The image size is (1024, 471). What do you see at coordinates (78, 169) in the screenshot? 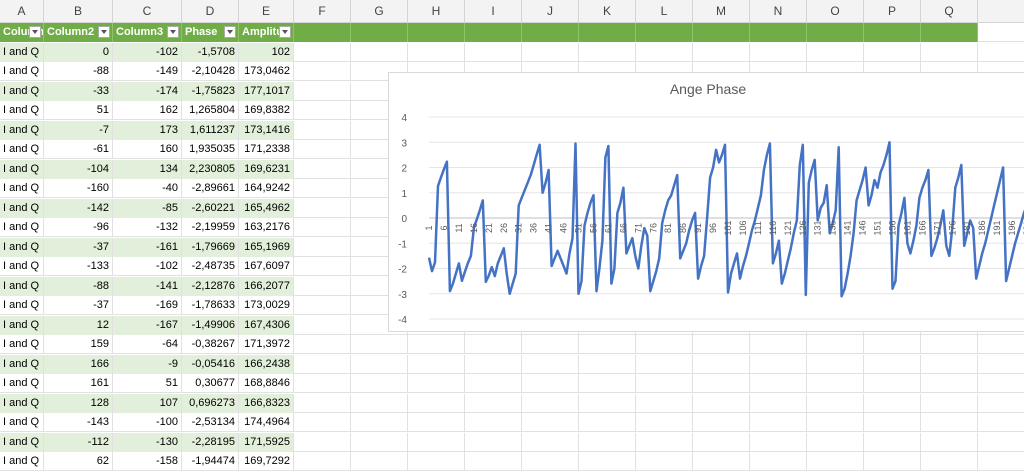
I see `table-cell: -104` at bounding box center [78, 169].